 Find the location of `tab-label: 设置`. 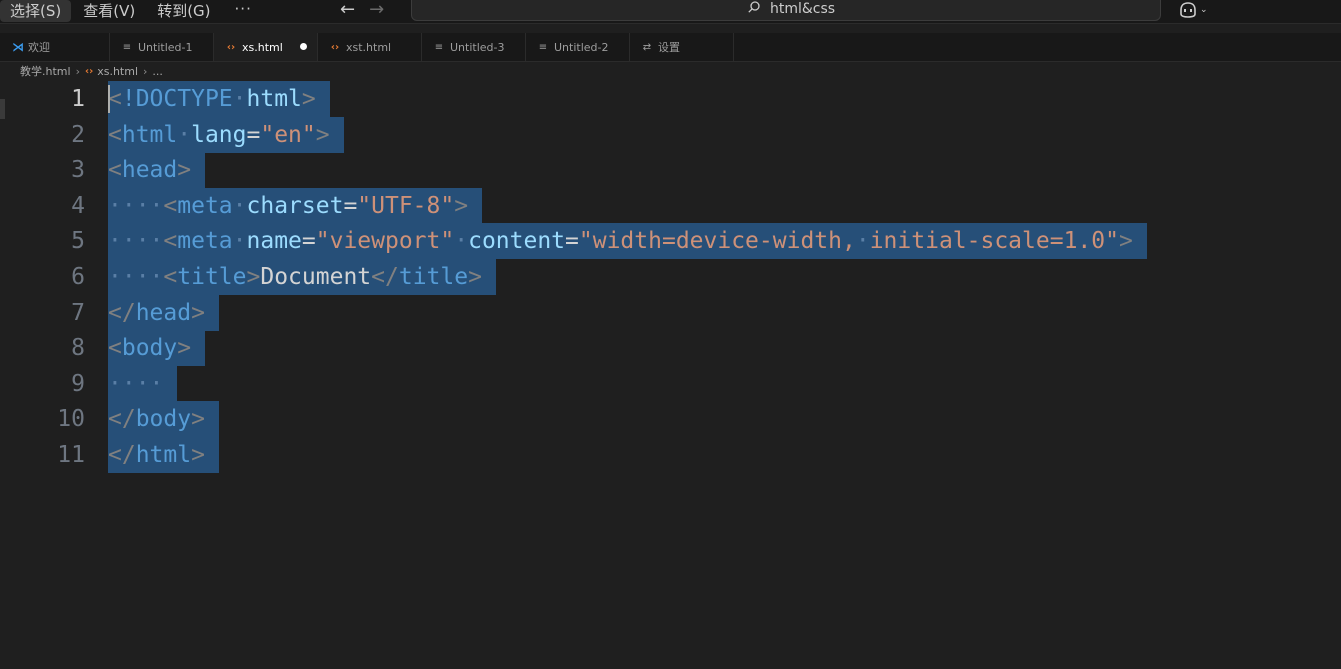

tab-label: 设置 is located at coordinates (669, 47).